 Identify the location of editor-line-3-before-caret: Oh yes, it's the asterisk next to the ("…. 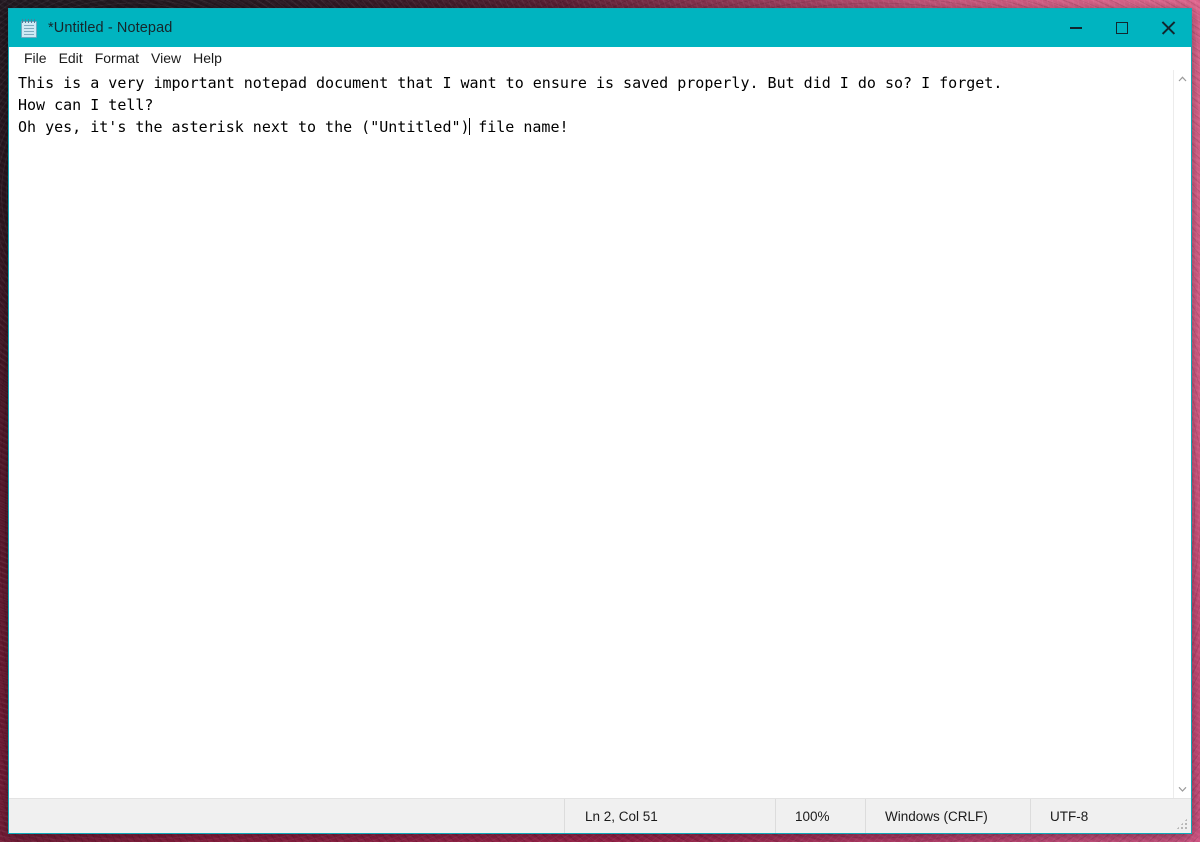
(244, 127).